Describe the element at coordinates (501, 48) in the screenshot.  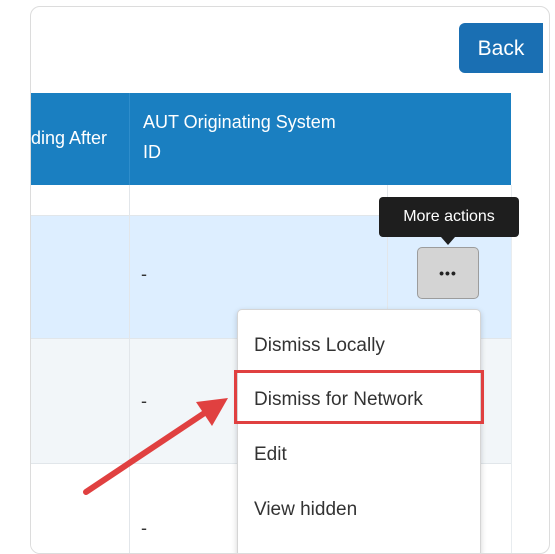
I see `back-button: Back` at that location.